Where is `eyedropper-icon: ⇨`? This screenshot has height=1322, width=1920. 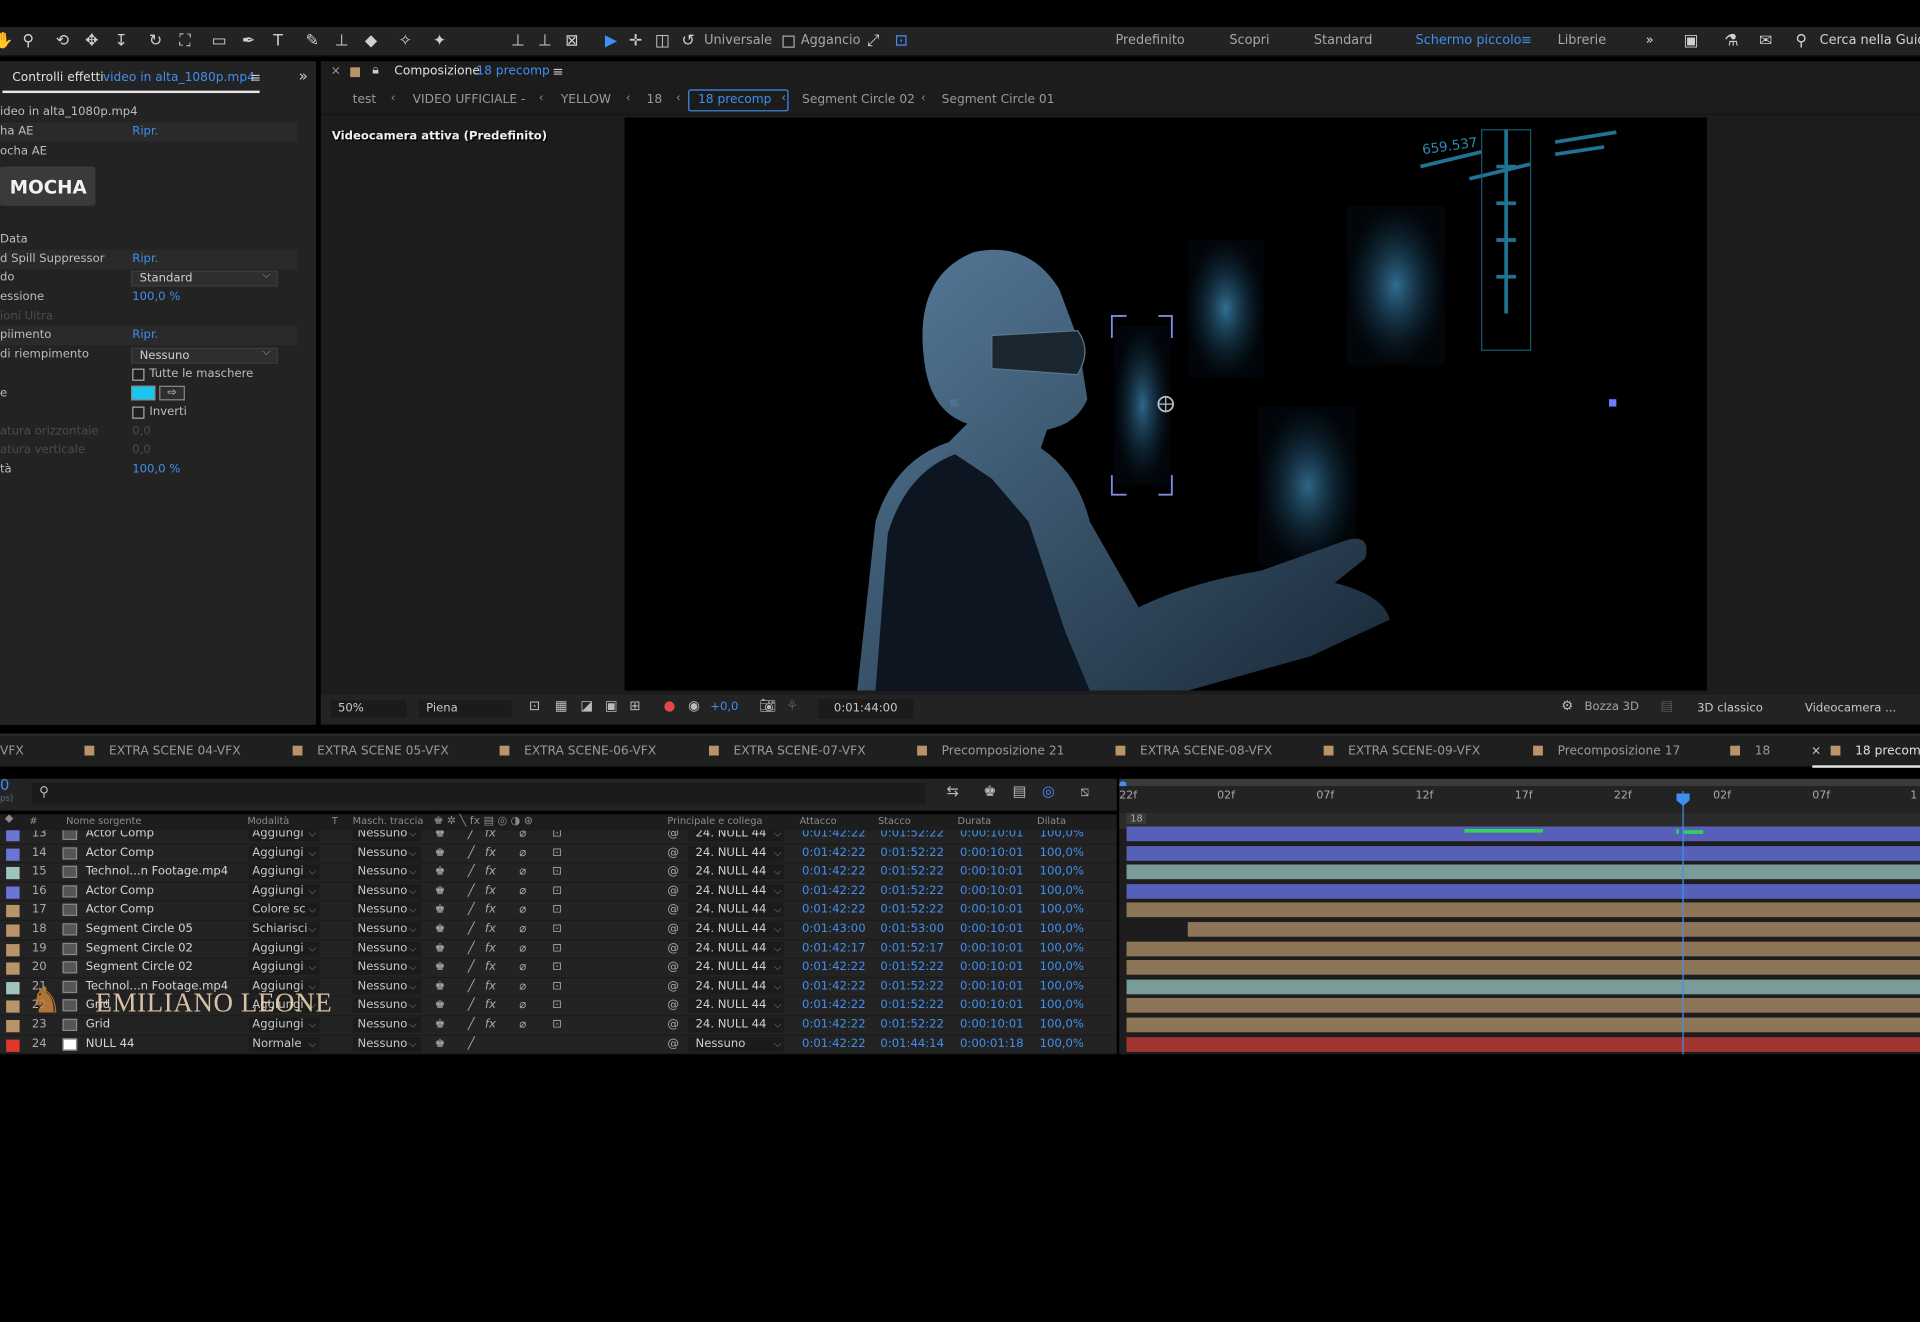
eyedropper-icon: ⇨ is located at coordinates (172, 393).